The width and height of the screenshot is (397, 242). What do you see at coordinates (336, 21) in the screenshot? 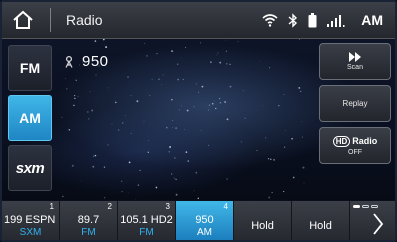
I see `signal-icon` at bounding box center [336, 21].